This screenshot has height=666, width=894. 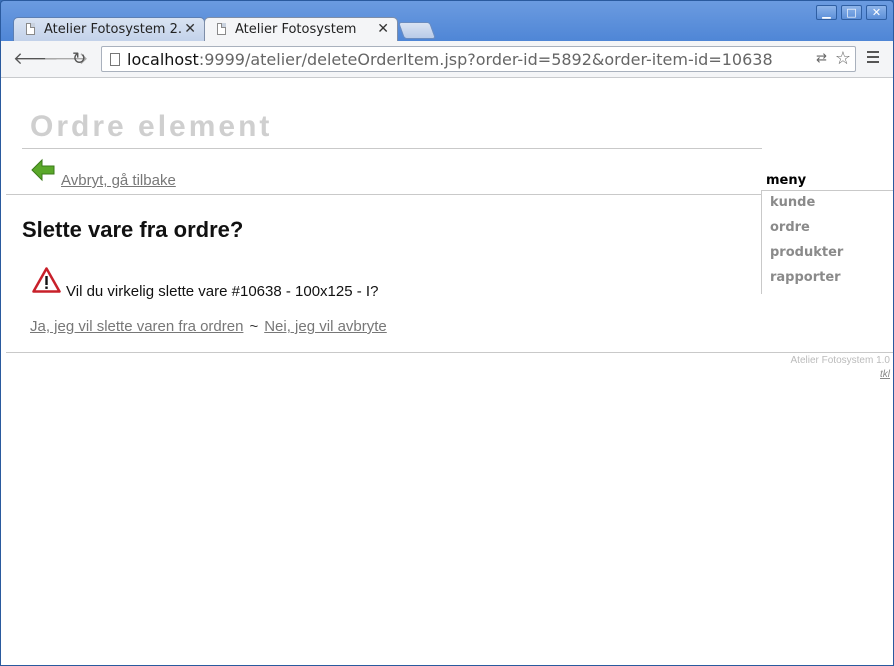 I want to click on footer-link: tkl, so click(x=885, y=374).